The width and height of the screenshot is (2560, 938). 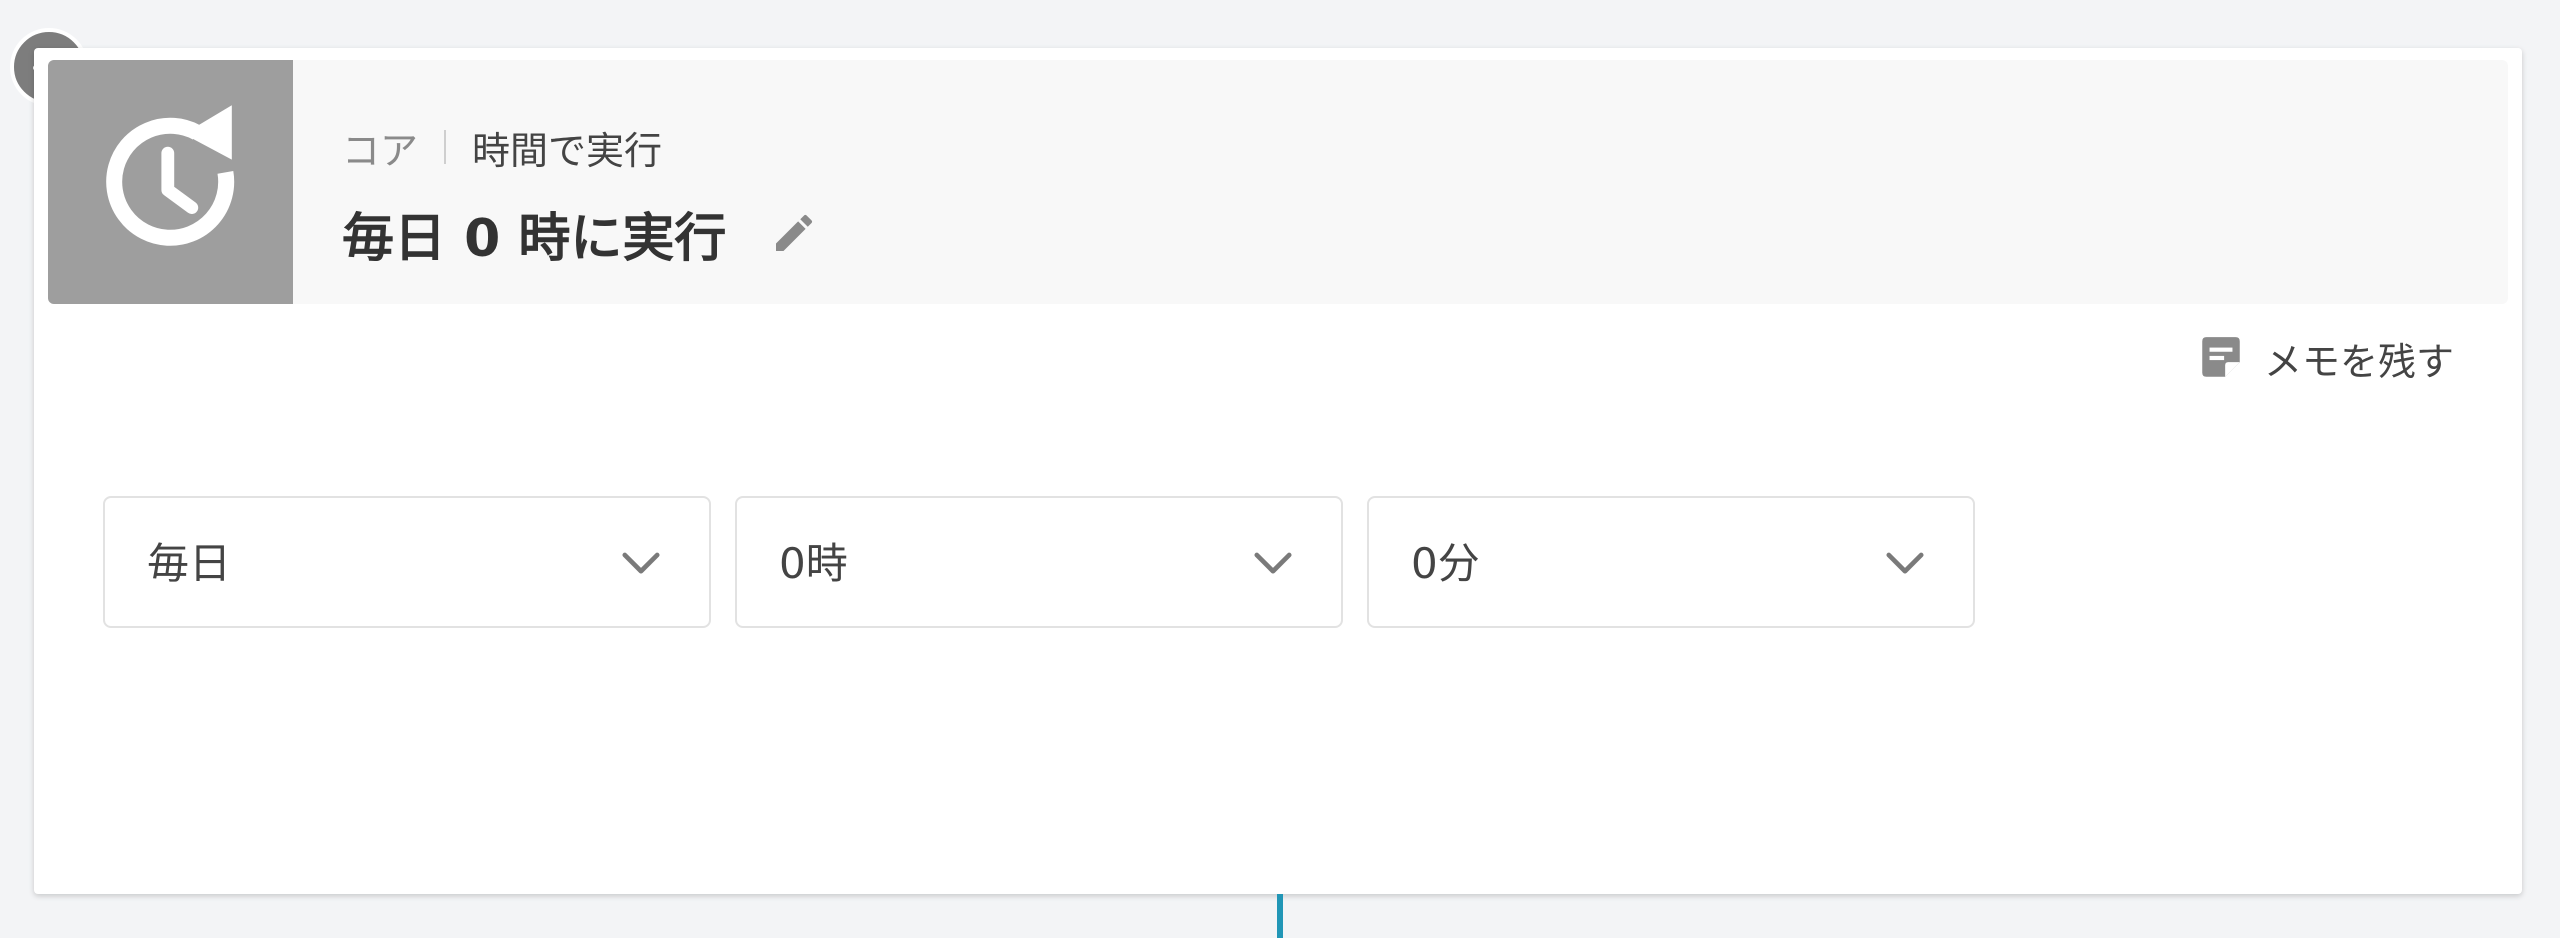 I want to click on frequency-select: 毎日, so click(x=407, y=562).